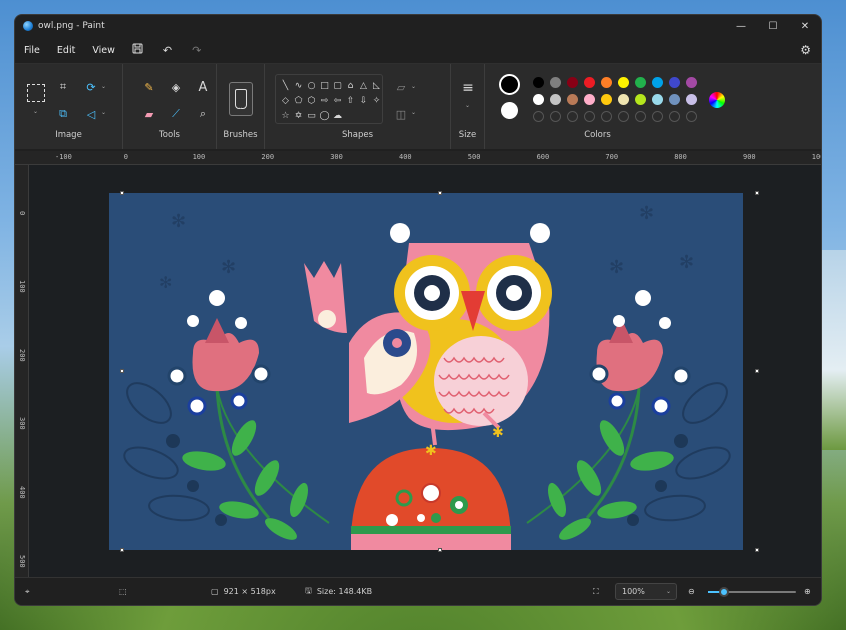  Describe the element at coordinates (149, 87) in the screenshot. I see `pencil-icon: ✎` at that location.